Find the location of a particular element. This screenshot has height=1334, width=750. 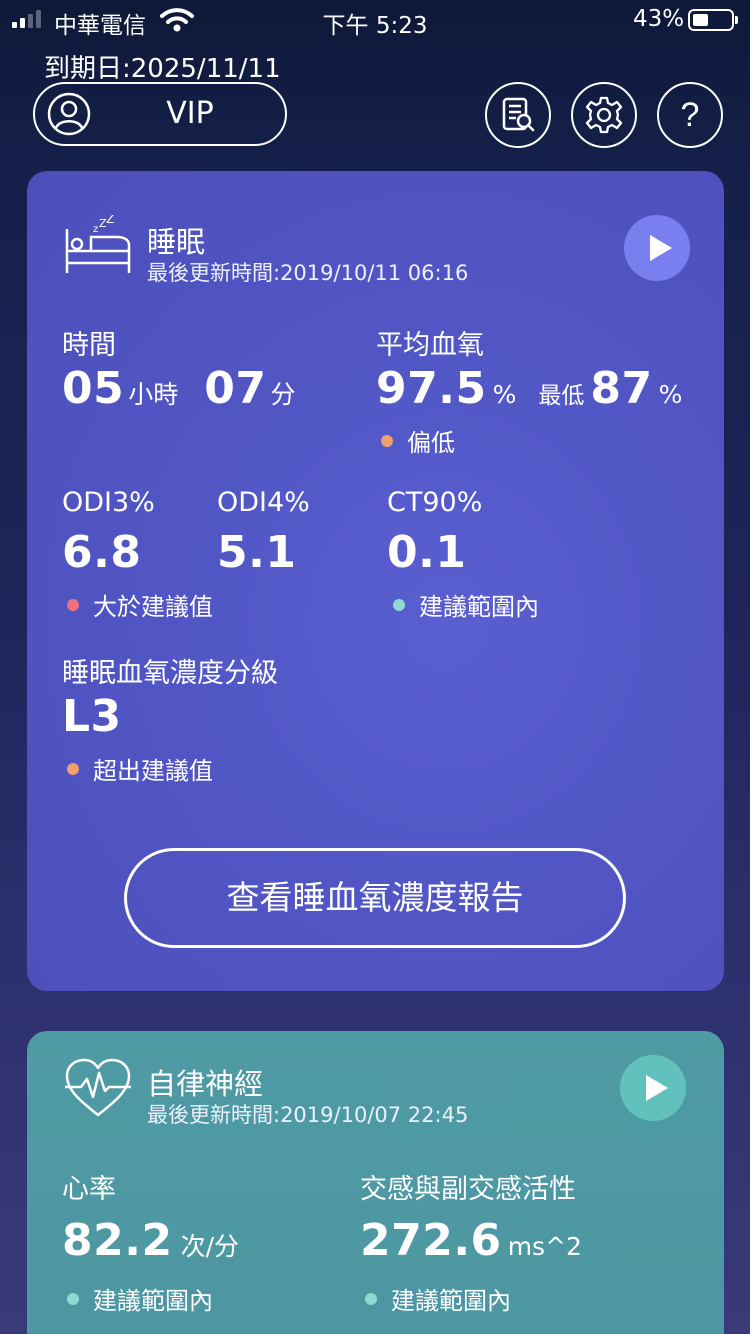

heart-rate-unit: 次/分 is located at coordinates (209, 1246).